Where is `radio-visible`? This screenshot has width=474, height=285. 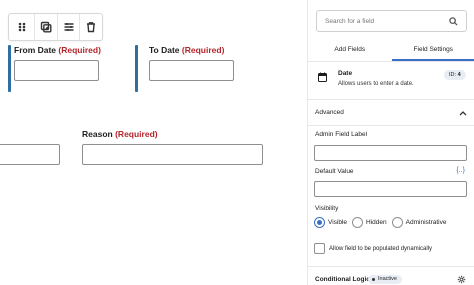 radio-visible is located at coordinates (319, 222).